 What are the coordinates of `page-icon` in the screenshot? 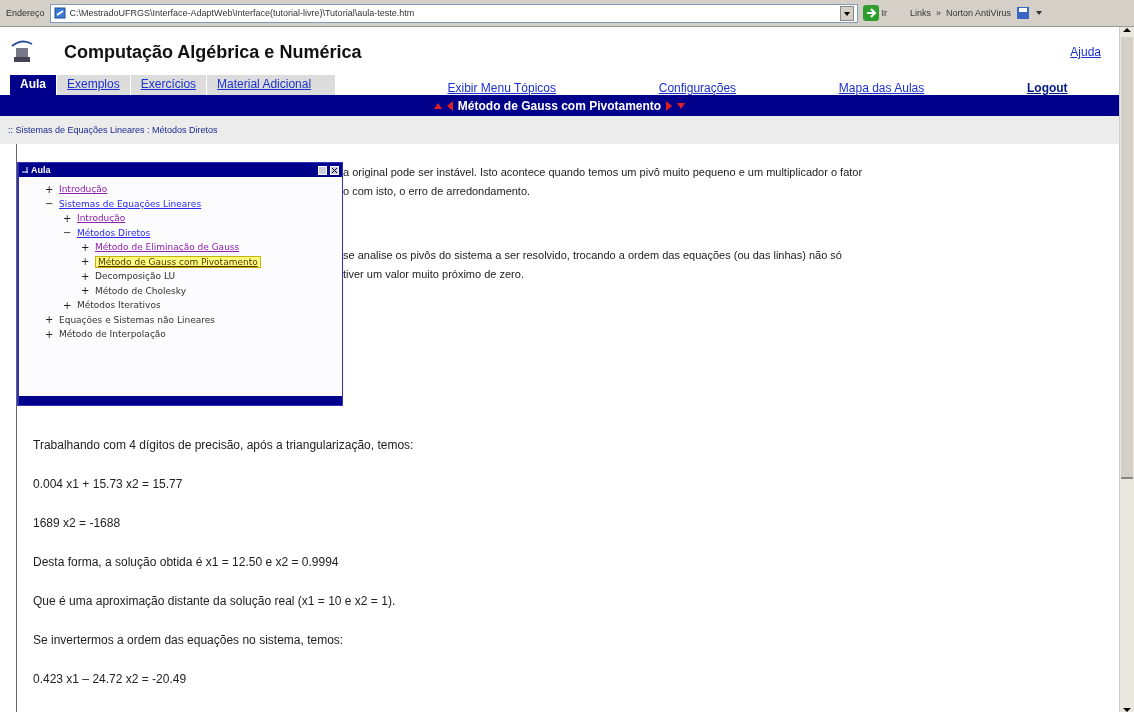 It's located at (59, 13).